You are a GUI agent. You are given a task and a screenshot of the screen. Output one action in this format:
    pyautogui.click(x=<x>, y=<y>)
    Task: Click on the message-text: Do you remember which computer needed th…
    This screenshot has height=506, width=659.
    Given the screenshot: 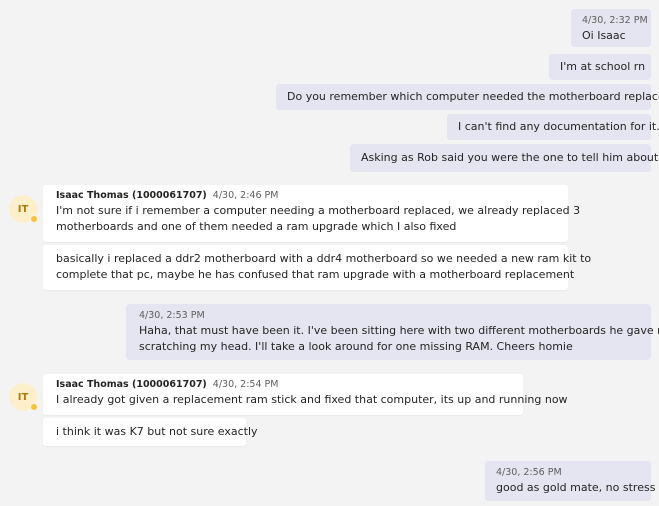 What is the action you would take?
    pyautogui.click(x=473, y=97)
    